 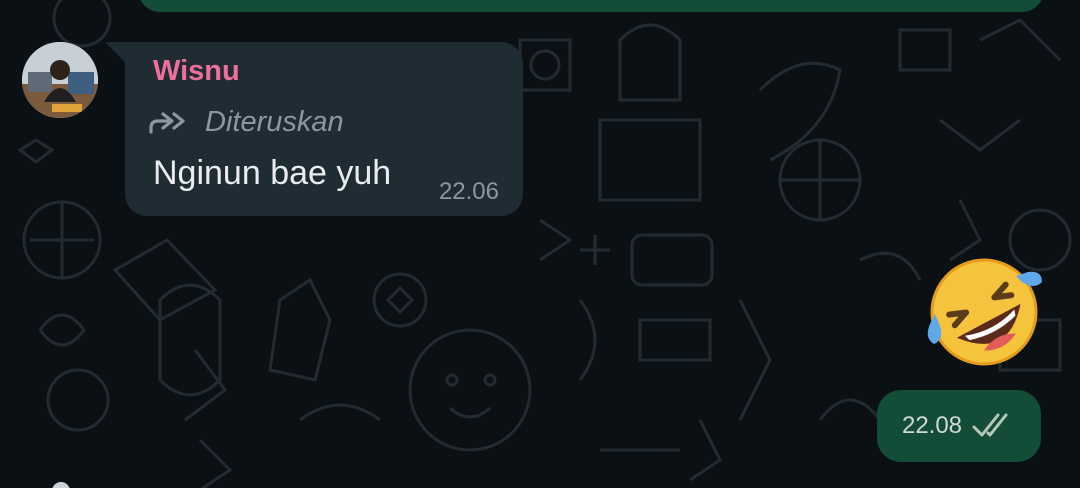 I want to click on forwarded-label: Diteruskan, so click(x=274, y=122).